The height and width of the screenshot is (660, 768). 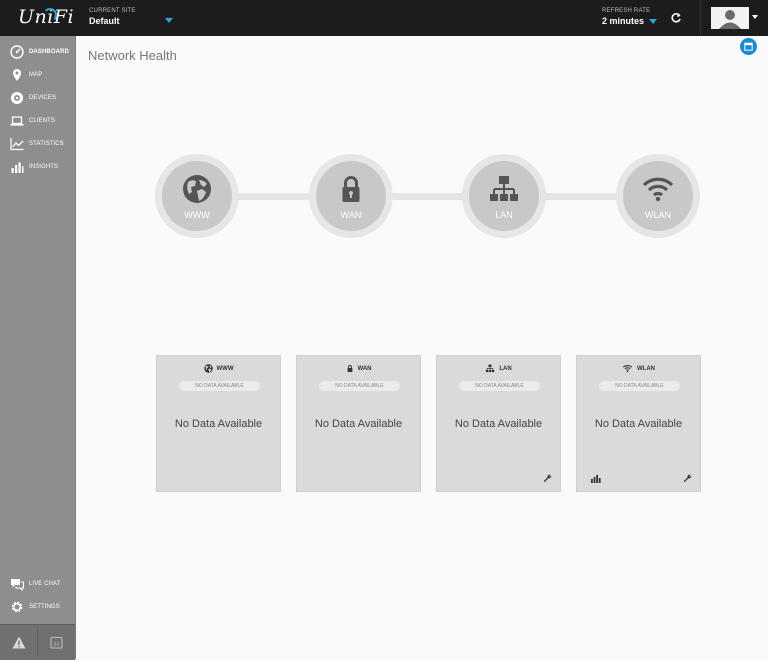 I want to click on health-node-lan: LAN, so click(x=504, y=196).